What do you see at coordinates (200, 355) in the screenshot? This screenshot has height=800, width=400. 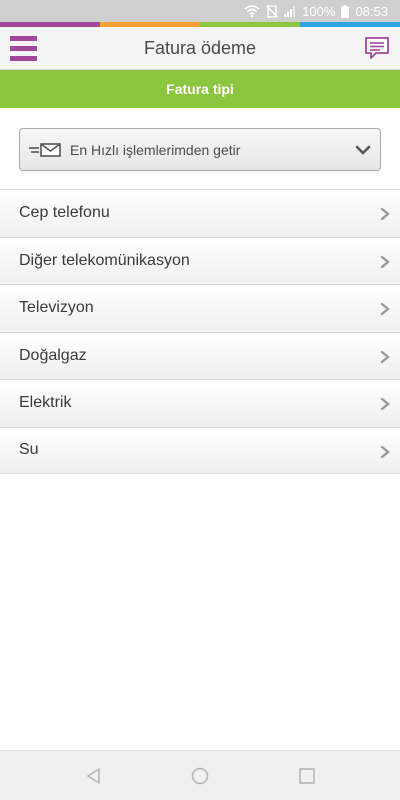 I see `list-item-dogalgaz: Doğalgaz` at bounding box center [200, 355].